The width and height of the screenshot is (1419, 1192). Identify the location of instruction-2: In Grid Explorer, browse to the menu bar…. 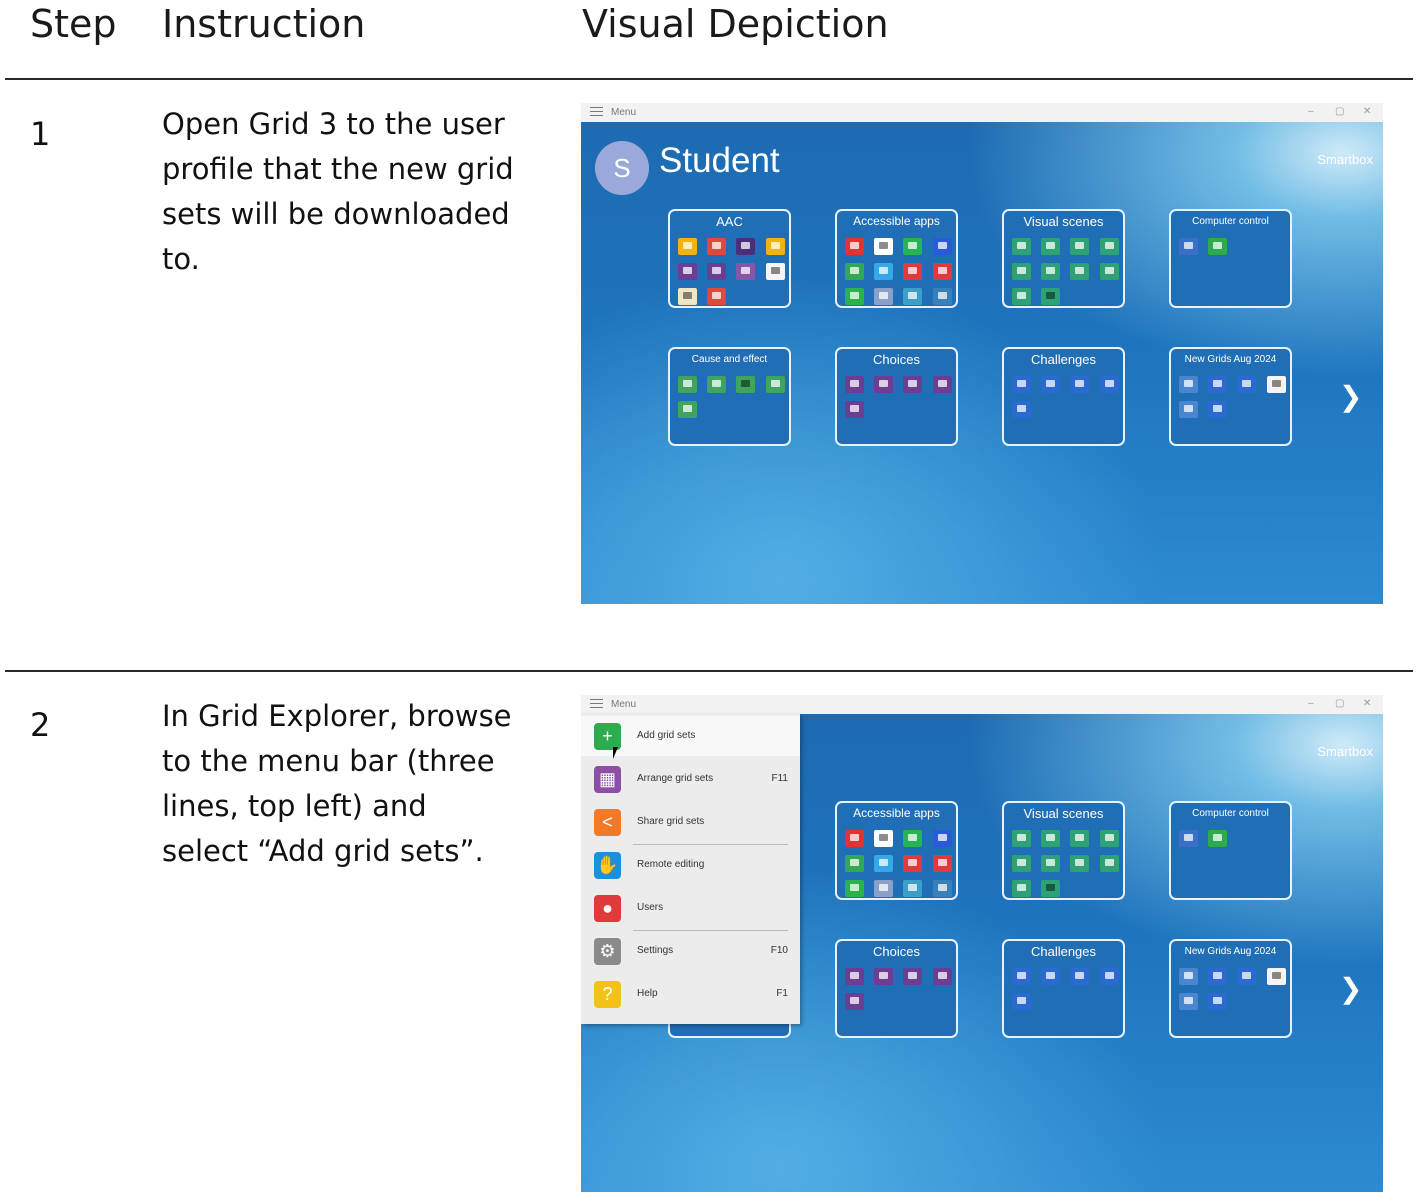
(337, 783).